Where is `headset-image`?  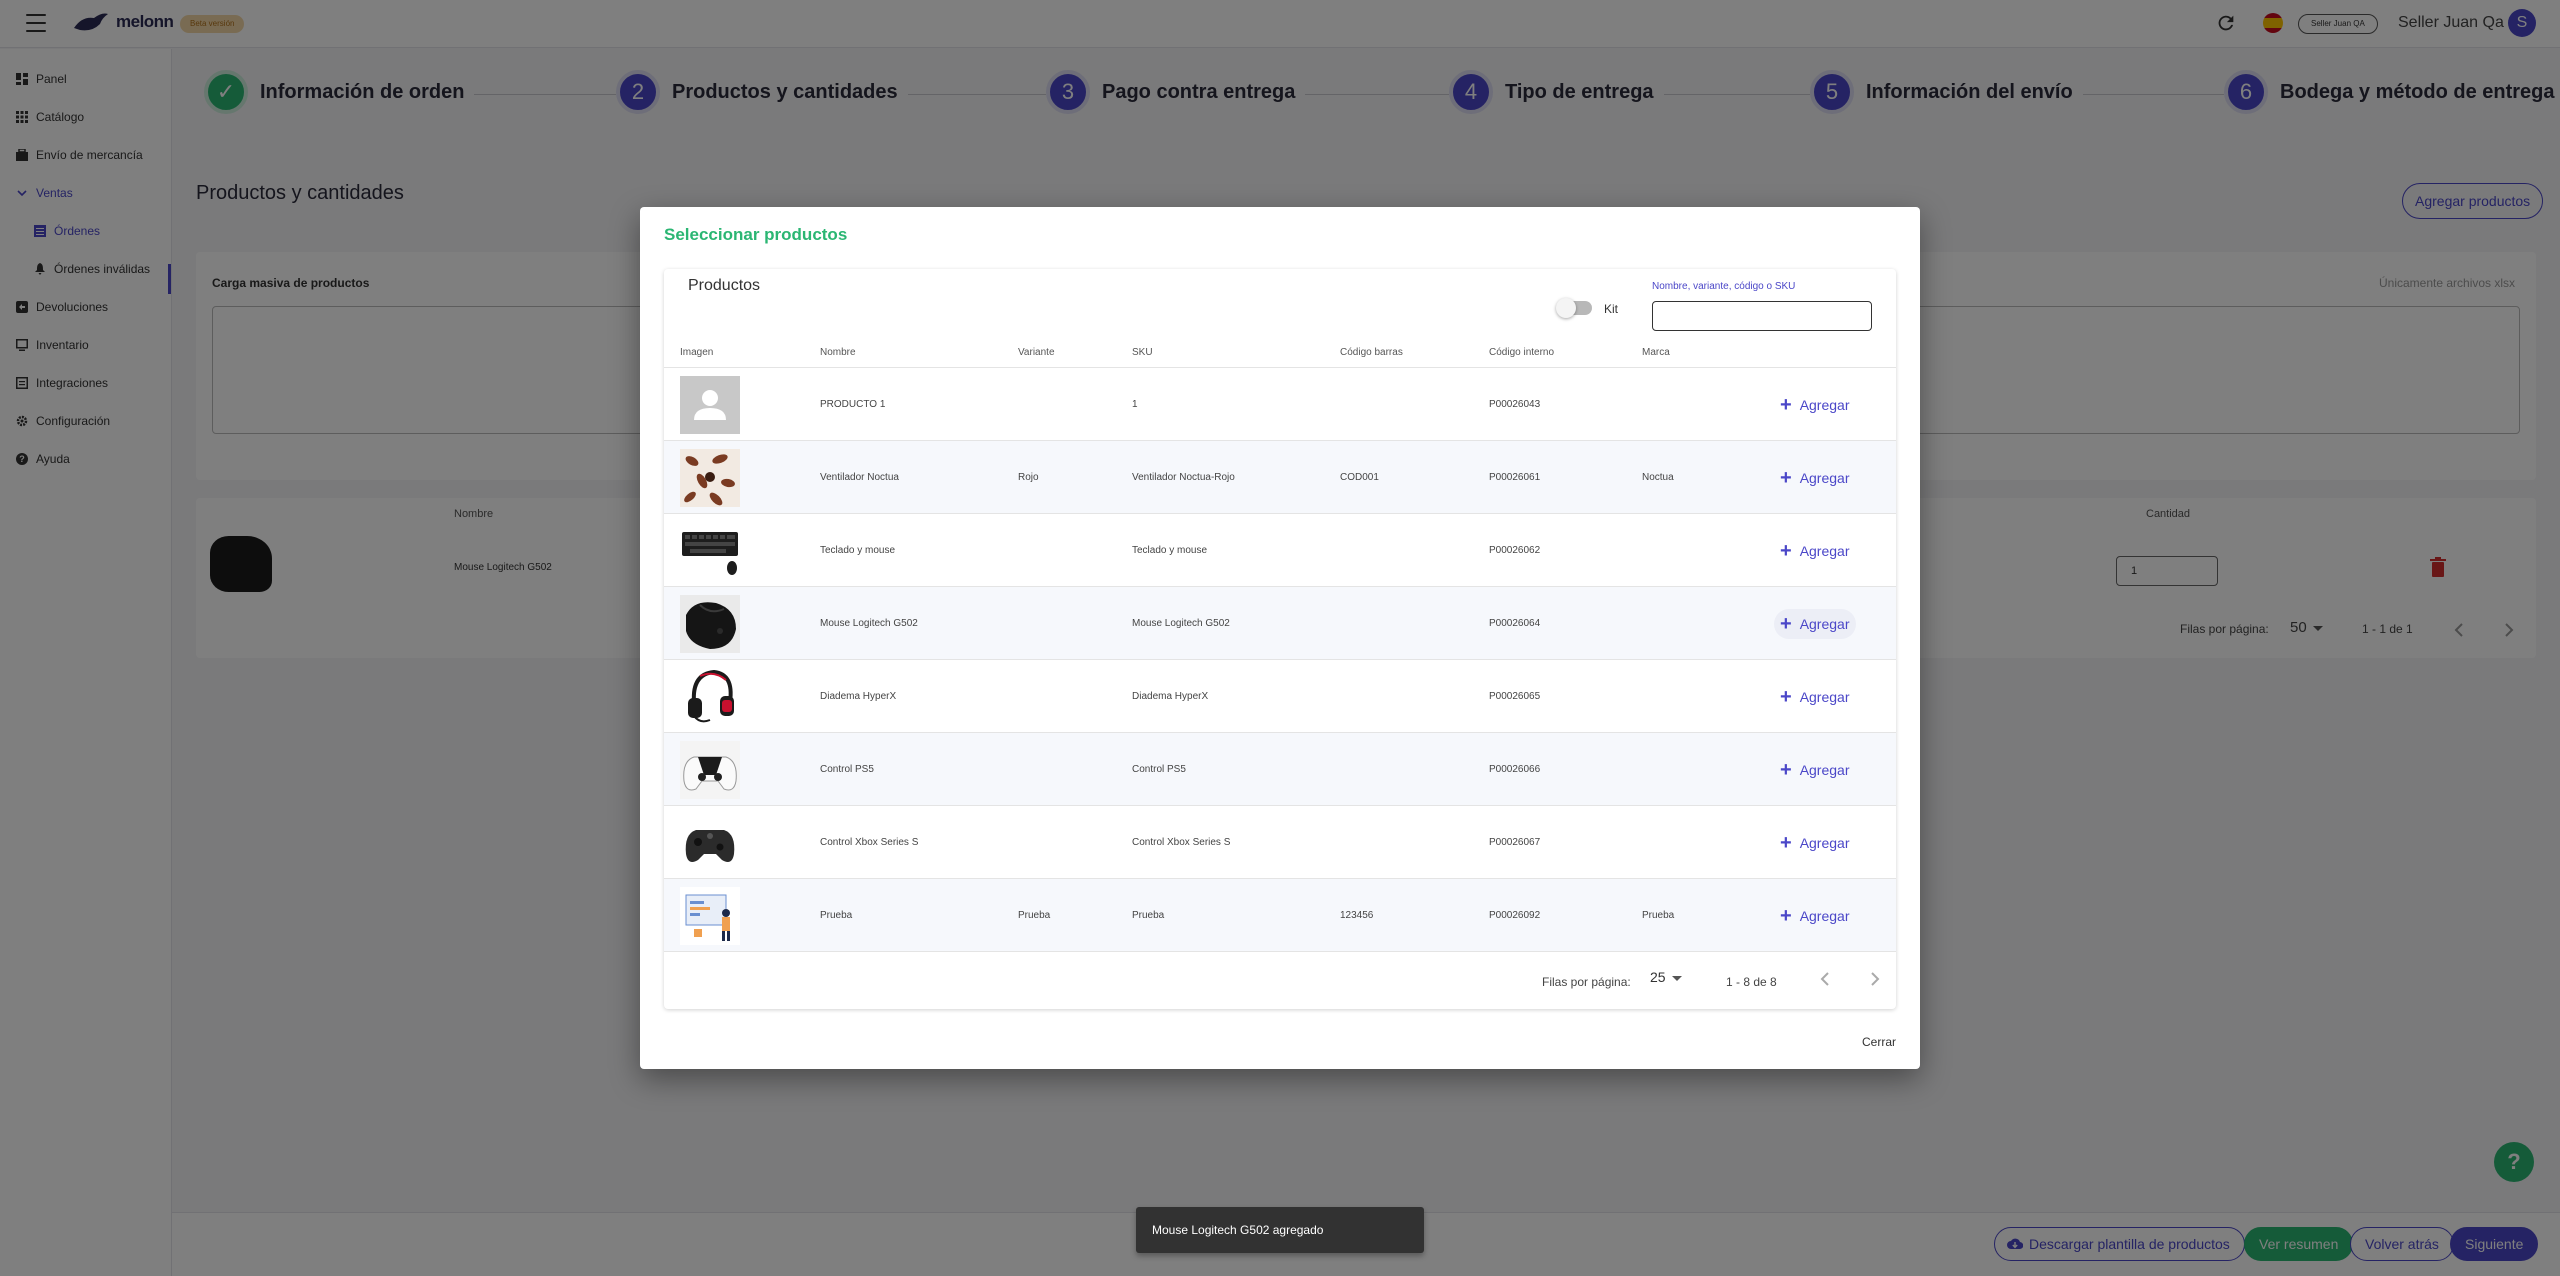
headset-image is located at coordinates (710, 697).